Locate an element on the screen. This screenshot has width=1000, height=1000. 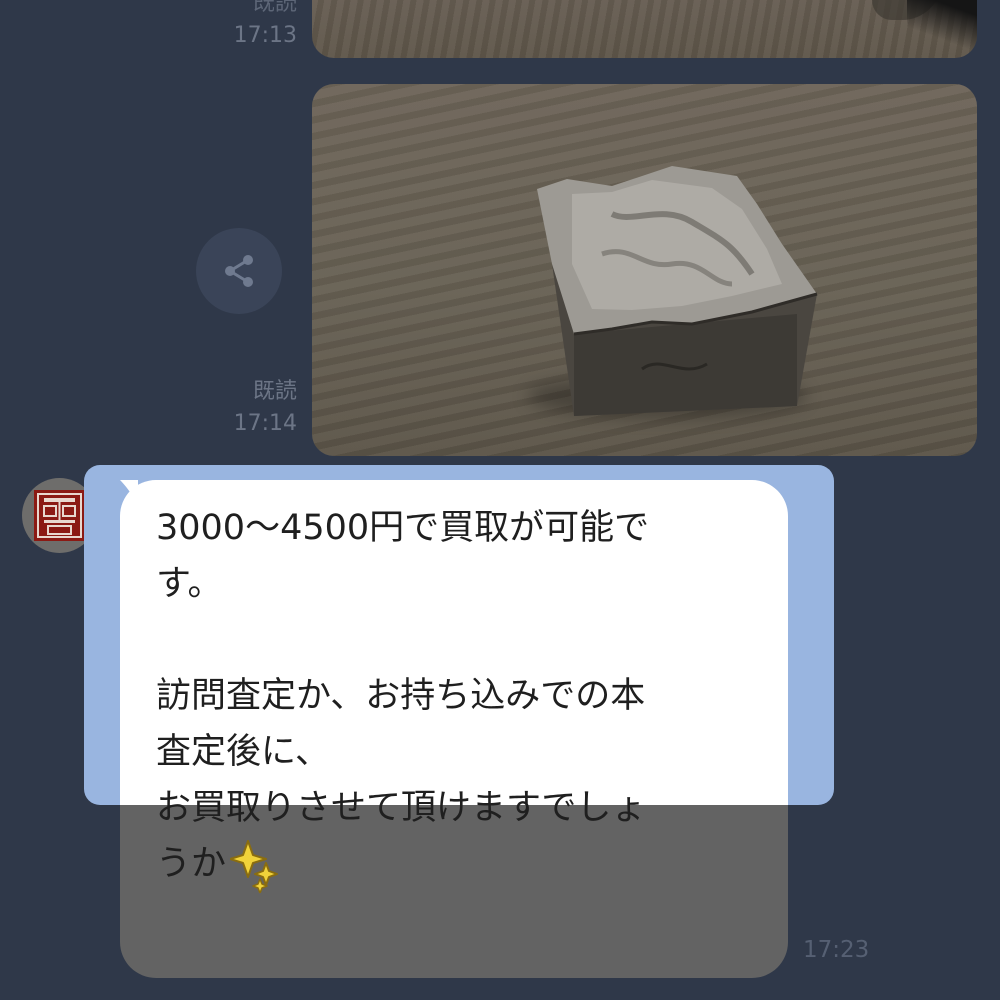
message-line is located at coordinates (456, 640).